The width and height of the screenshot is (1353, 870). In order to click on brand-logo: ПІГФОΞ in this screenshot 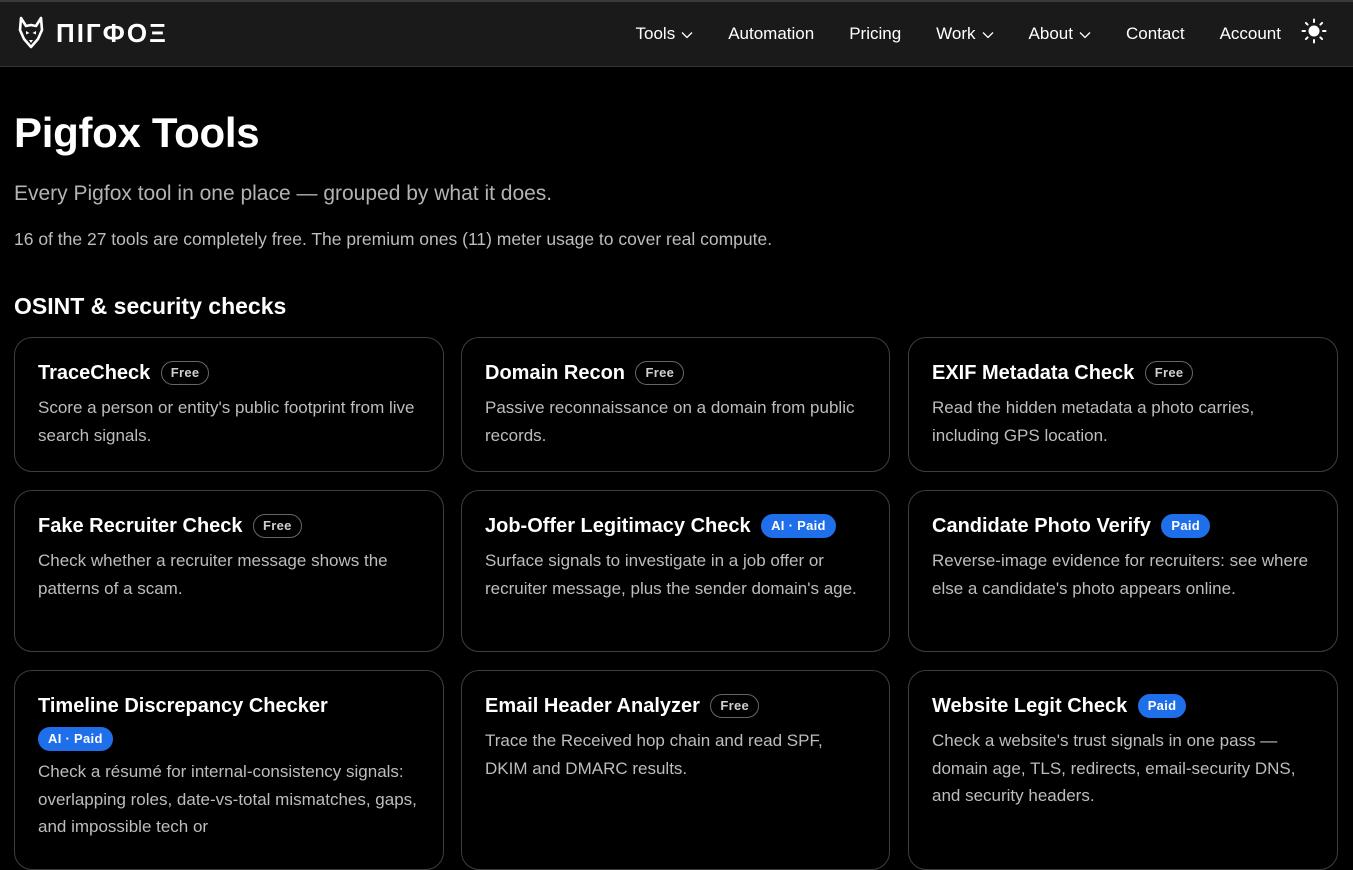, I will do `click(93, 33)`.